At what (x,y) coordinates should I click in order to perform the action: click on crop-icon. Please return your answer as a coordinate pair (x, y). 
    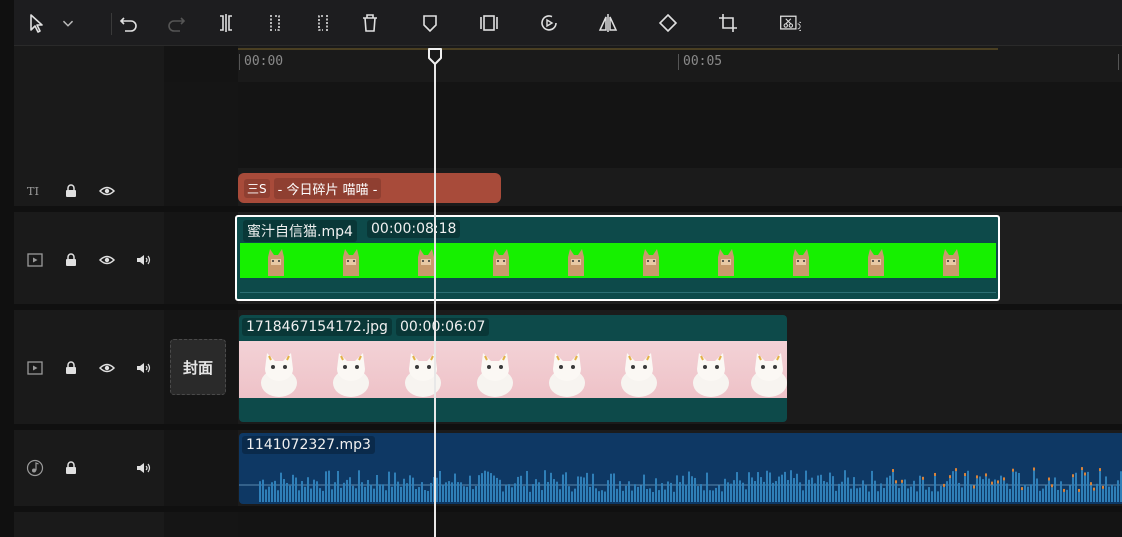
    Looking at the image, I should click on (728, 23).